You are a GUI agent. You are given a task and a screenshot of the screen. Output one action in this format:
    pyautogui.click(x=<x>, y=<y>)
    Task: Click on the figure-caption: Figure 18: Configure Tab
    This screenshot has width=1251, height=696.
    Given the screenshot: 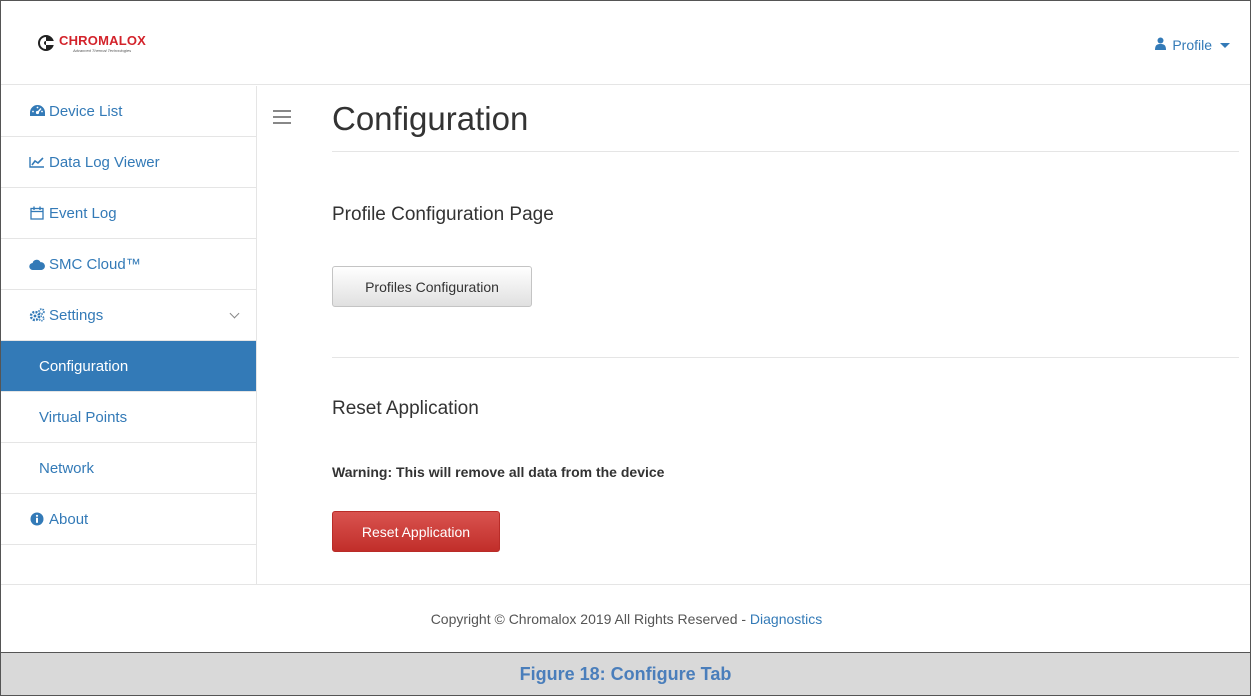 What is the action you would take?
    pyautogui.click(x=625, y=674)
    